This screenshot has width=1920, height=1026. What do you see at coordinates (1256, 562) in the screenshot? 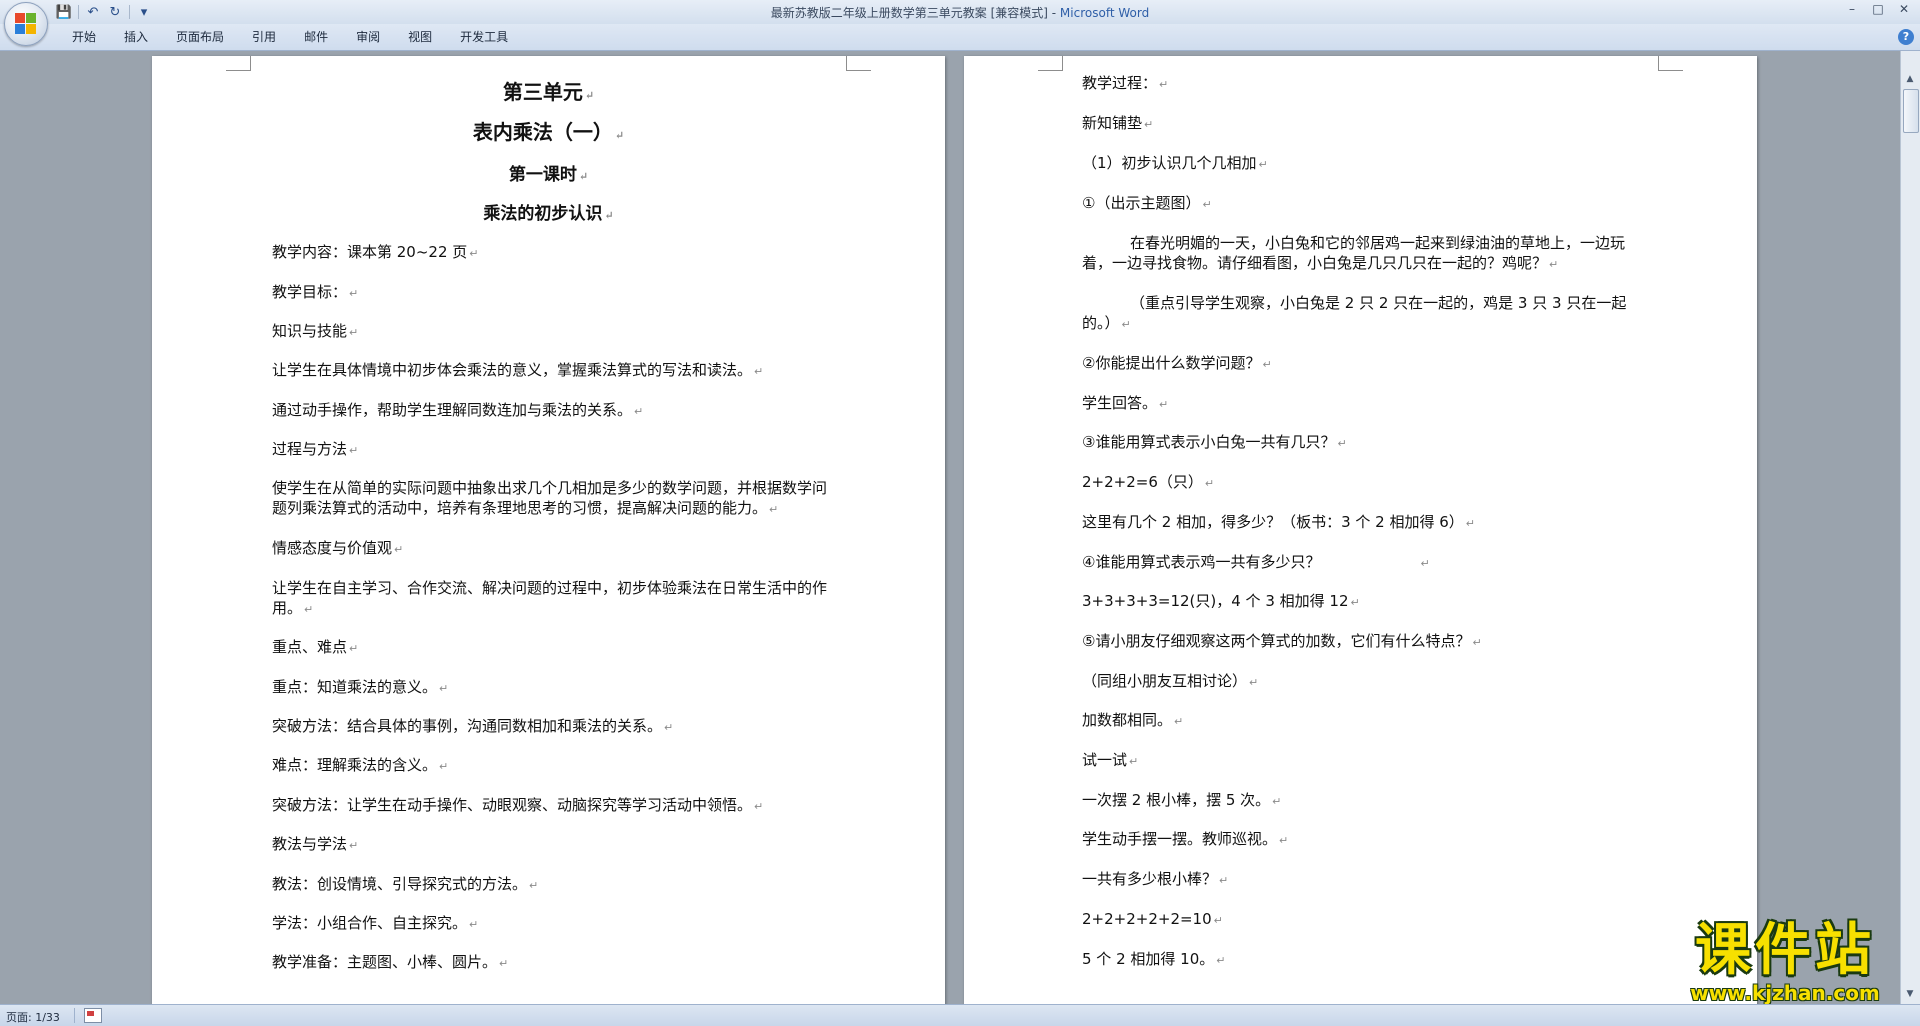
I see `paragraph: ④谁能用算式表示鸡一共有多少只？ ↵` at bounding box center [1256, 562].